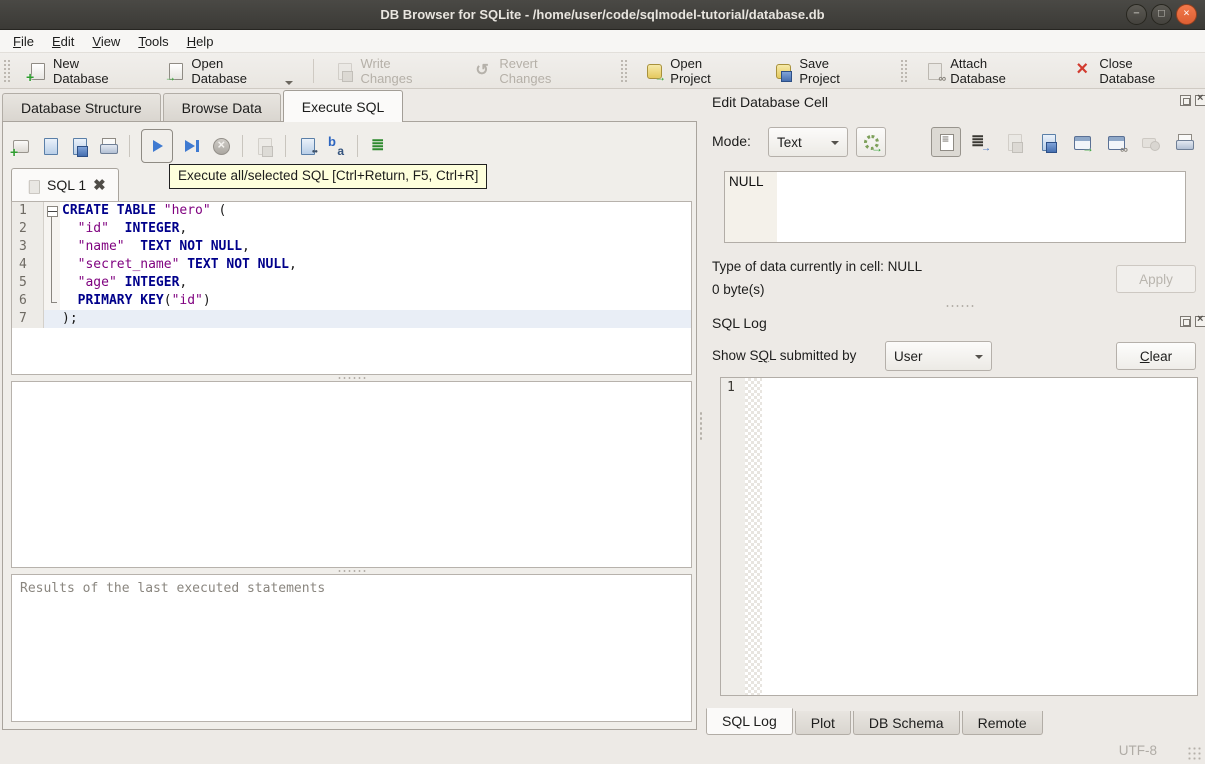  Describe the element at coordinates (23, 41) in the screenshot. I see `menu-file: File` at that location.